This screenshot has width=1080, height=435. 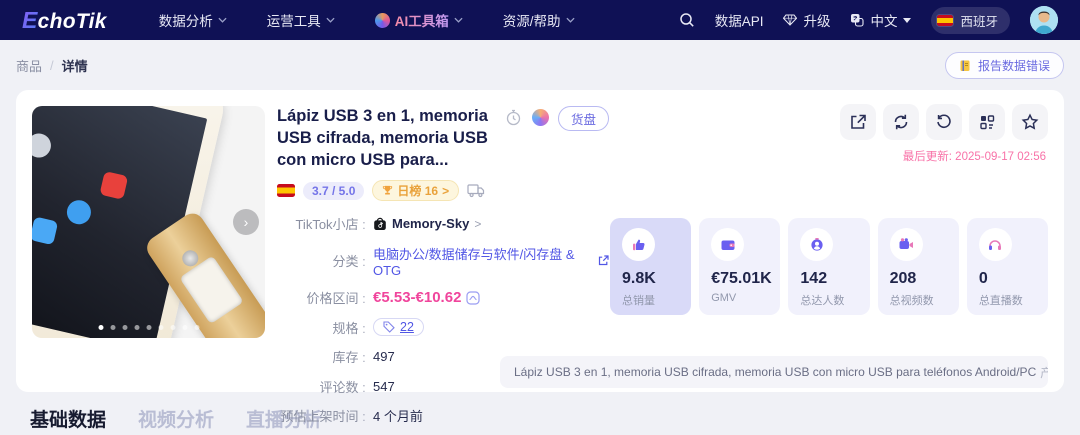 What do you see at coordinates (68, 418) in the screenshot?
I see `tab-basic-data: 基础数据` at bounding box center [68, 418].